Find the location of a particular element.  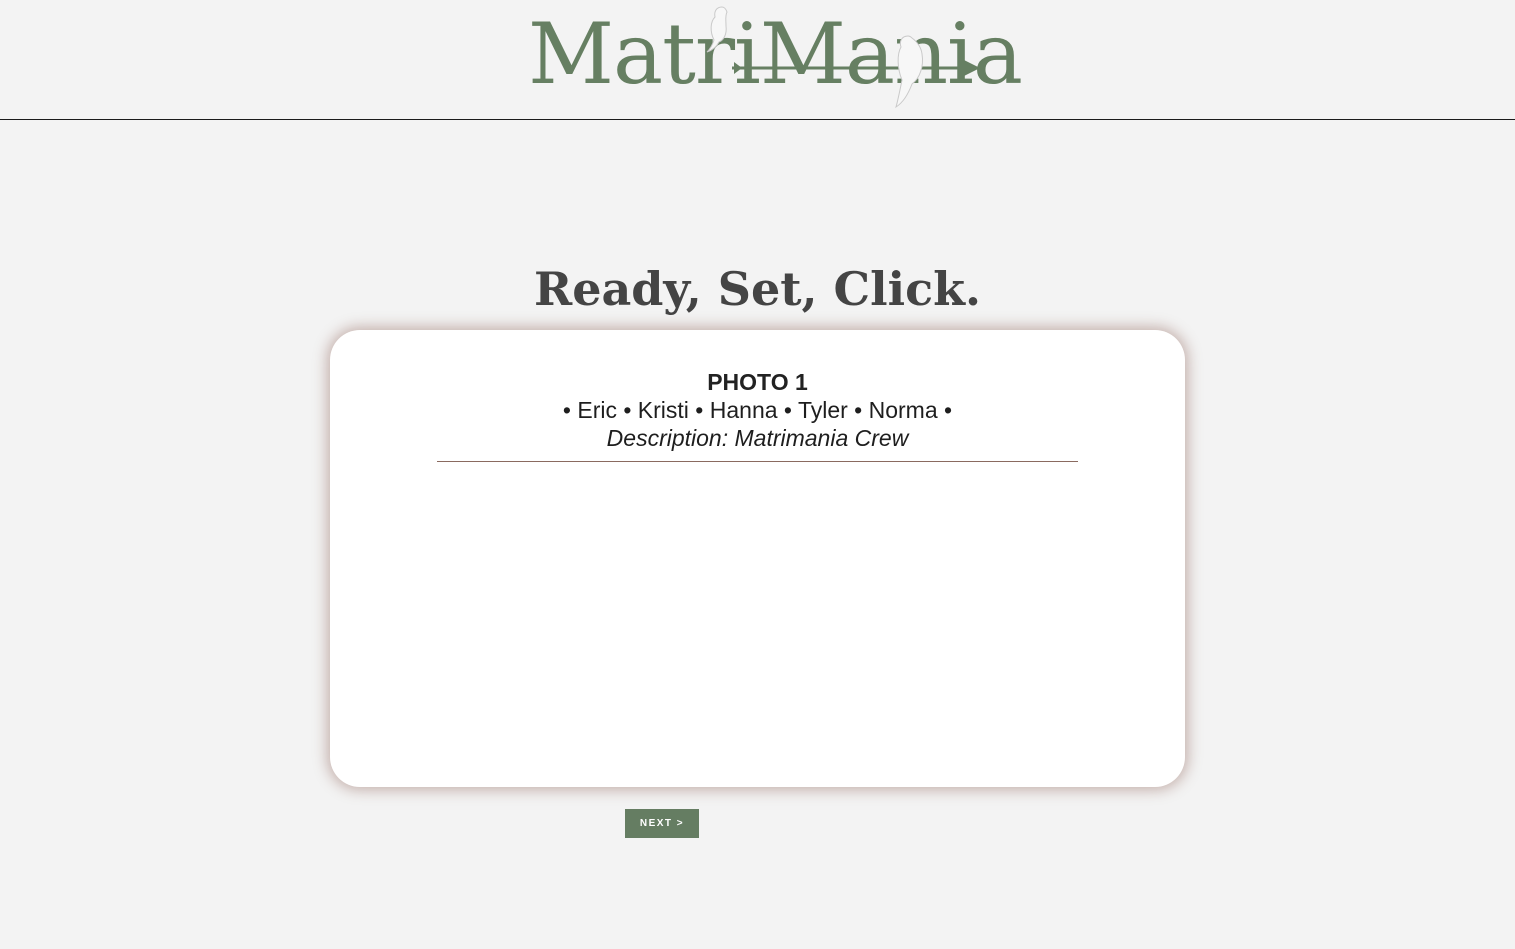

divider is located at coordinates (757, 461).